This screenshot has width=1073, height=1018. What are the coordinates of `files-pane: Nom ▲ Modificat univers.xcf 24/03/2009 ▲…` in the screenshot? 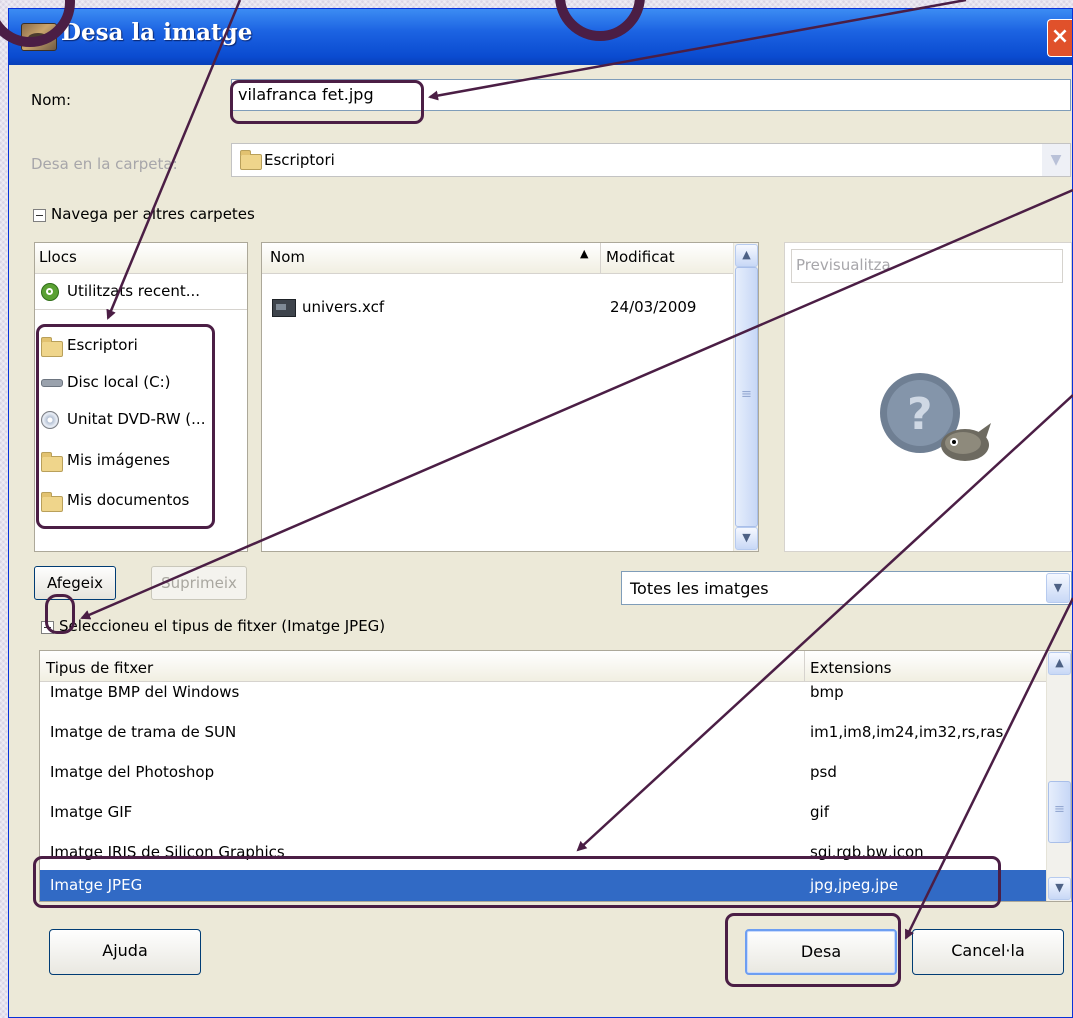 It's located at (510, 397).